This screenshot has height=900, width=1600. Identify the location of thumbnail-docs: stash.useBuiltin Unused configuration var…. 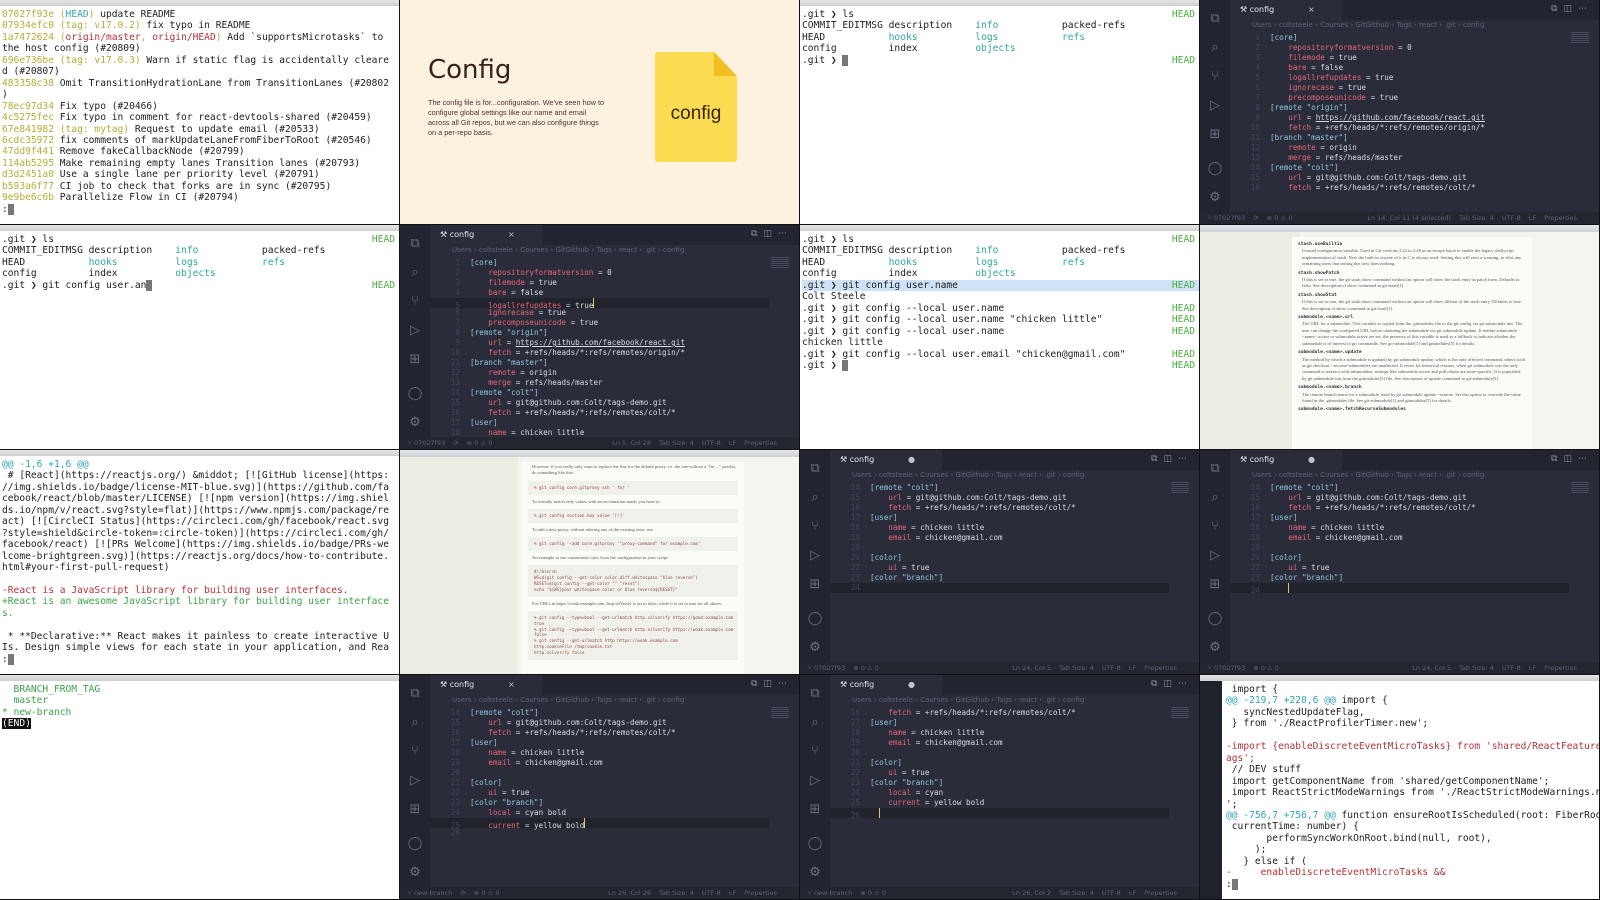
(1400, 337).